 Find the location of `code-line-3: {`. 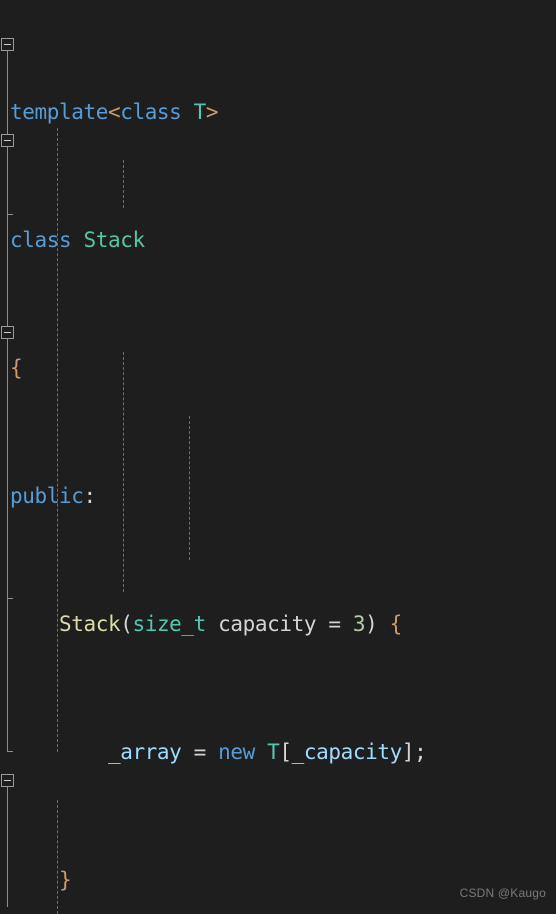

code-line-3: { is located at coordinates (278, 368).